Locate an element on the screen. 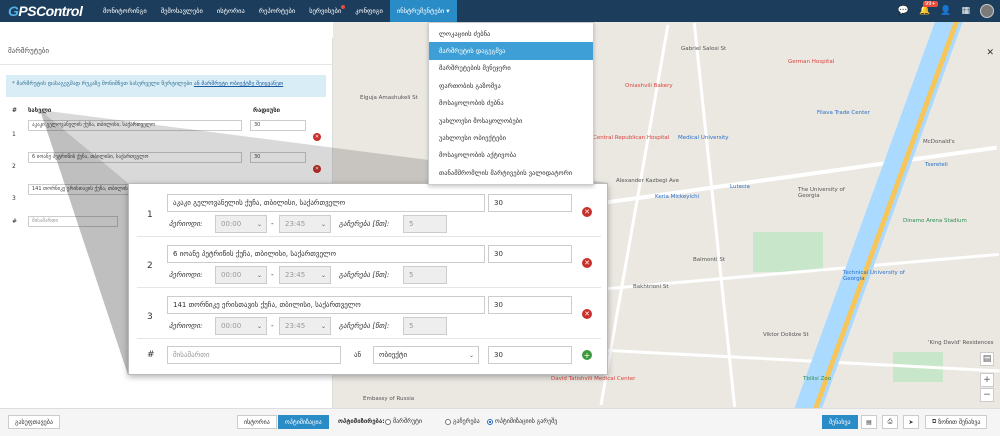 The width and height of the screenshot is (1000, 436). top-right-icons: 💬 🔔 99+ 👤 ▦ is located at coordinates (946, 11).